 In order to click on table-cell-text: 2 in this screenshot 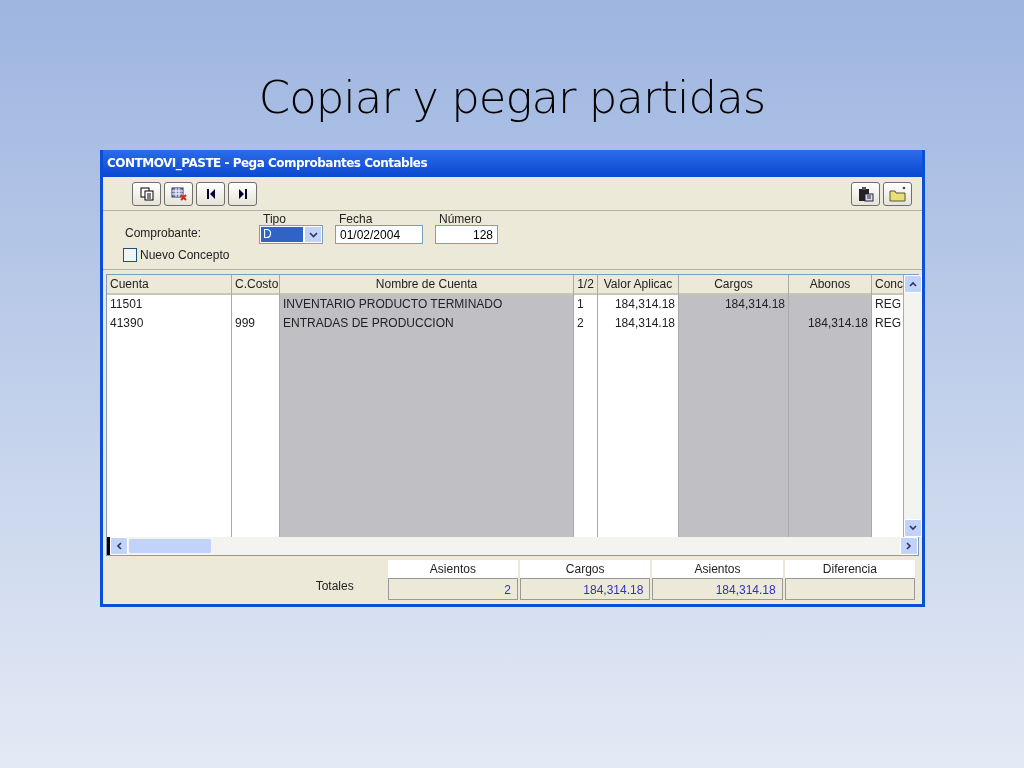, I will do `click(580, 323)`.